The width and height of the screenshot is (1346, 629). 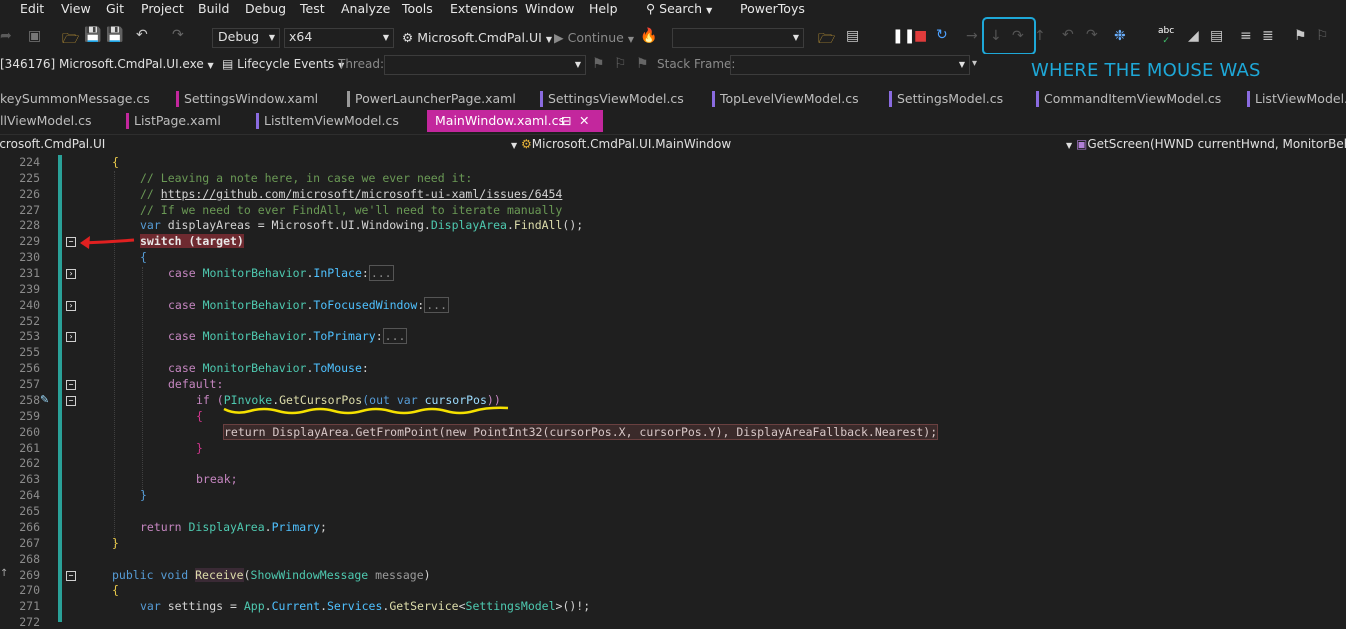 What do you see at coordinates (1166, 36) in the screenshot?
I see `spellcheck-icon: abc ✓` at bounding box center [1166, 36].